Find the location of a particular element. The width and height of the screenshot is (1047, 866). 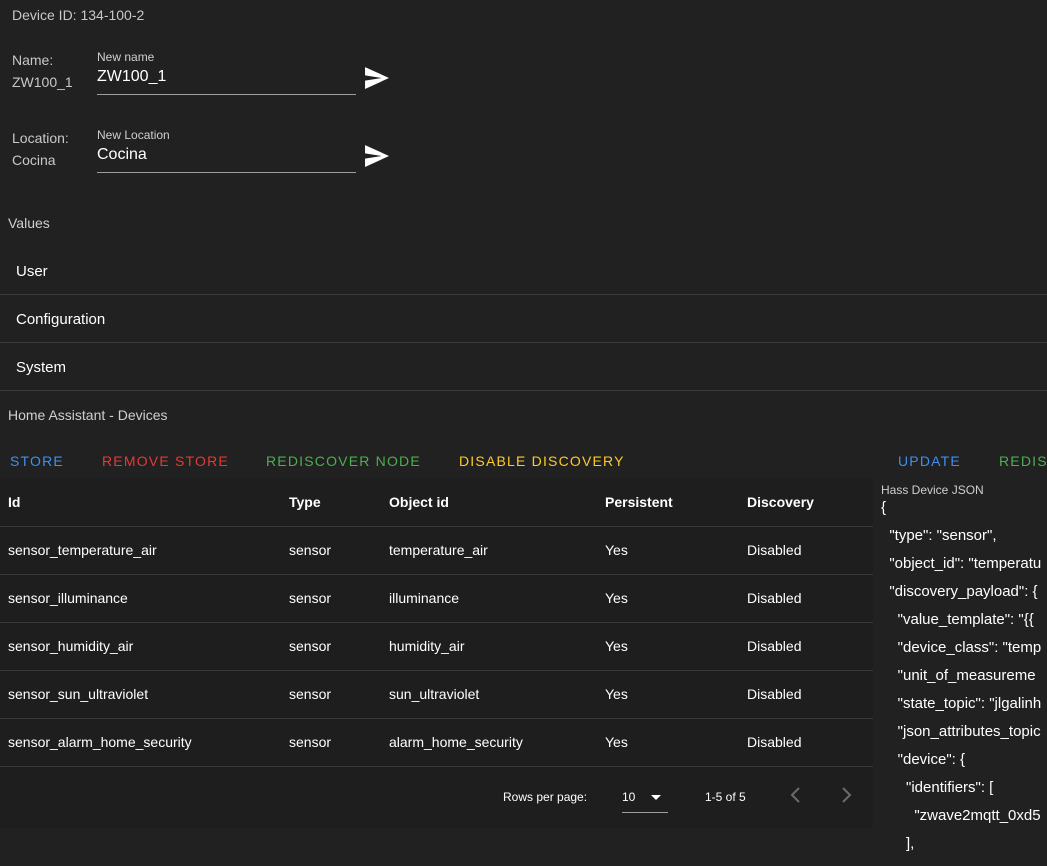

store-button: STORE is located at coordinates (37, 461).